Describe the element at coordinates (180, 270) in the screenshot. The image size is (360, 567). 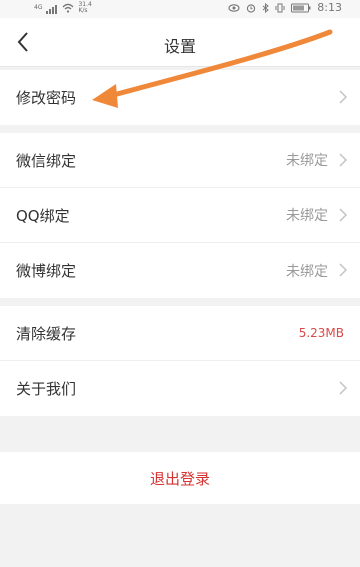
I see `weibo-binding-item: 微博绑定 未绑定` at that location.